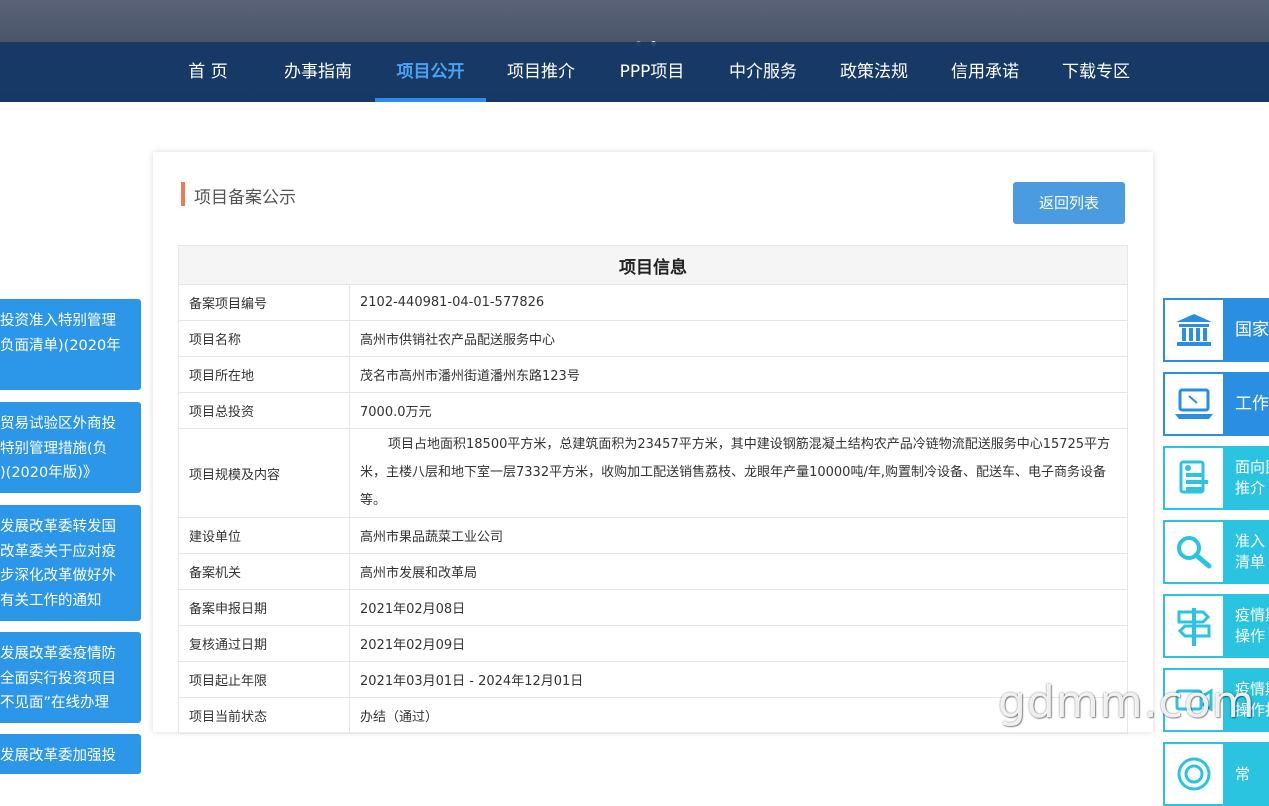  What do you see at coordinates (264, 715) in the screenshot?
I see `row-label: 项目当前状态` at bounding box center [264, 715].